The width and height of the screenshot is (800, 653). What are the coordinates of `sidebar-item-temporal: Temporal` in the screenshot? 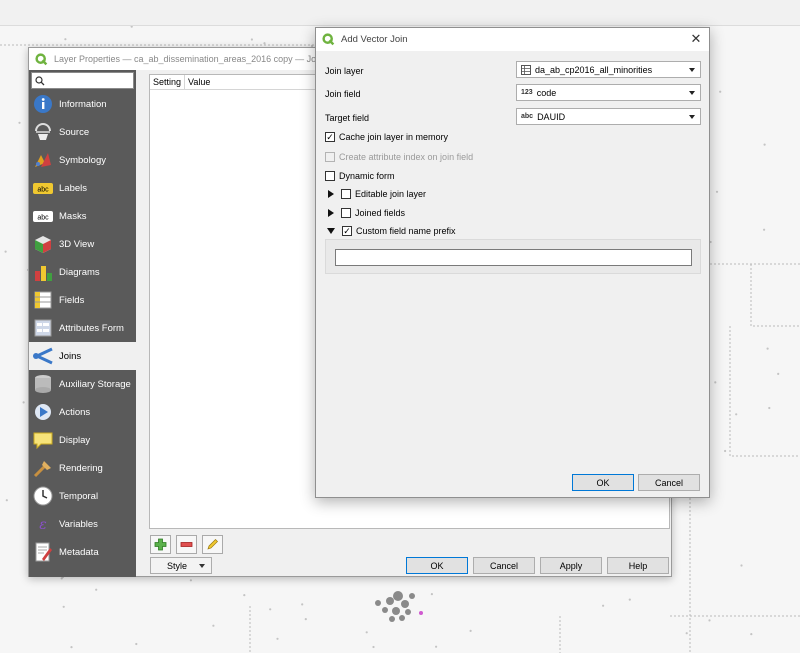 It's located at (82, 496).